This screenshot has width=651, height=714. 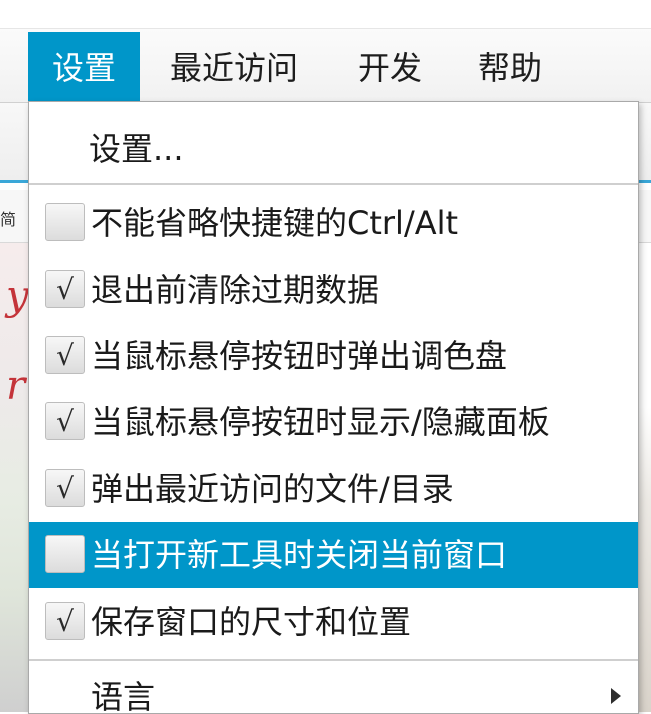 What do you see at coordinates (299, 356) in the screenshot?
I see `menu-item-label: 当鼠标悬停按钮时弹出调色盘` at bounding box center [299, 356].